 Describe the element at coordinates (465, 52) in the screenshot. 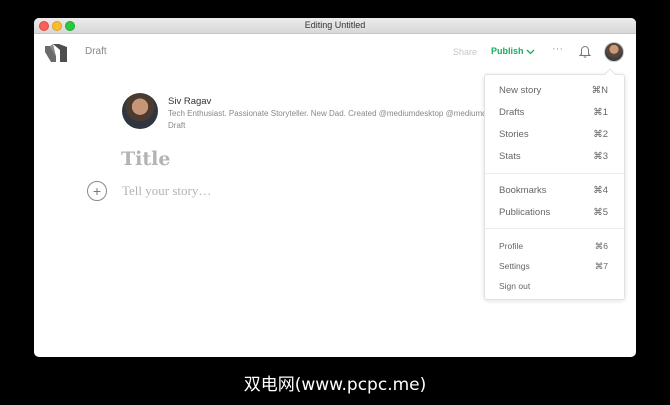

I see `share-button: Share` at that location.